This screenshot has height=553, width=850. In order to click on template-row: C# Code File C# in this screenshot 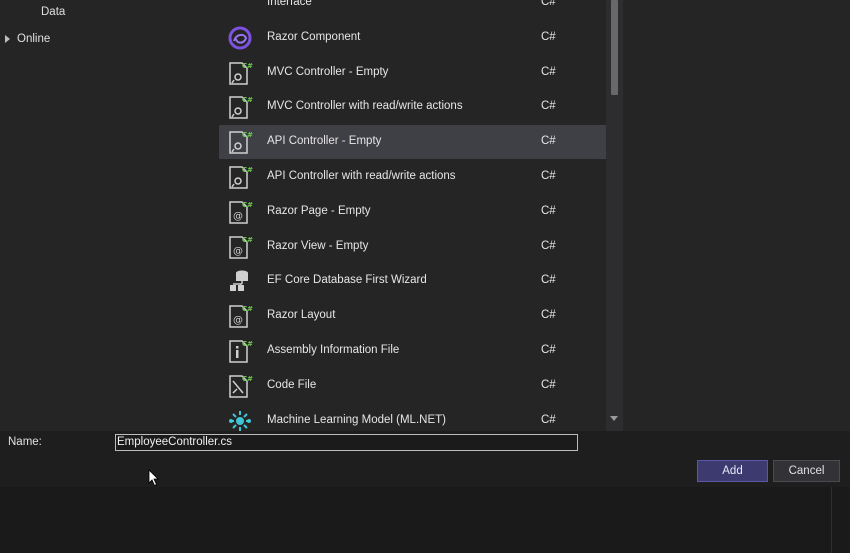, I will do `click(412, 386)`.